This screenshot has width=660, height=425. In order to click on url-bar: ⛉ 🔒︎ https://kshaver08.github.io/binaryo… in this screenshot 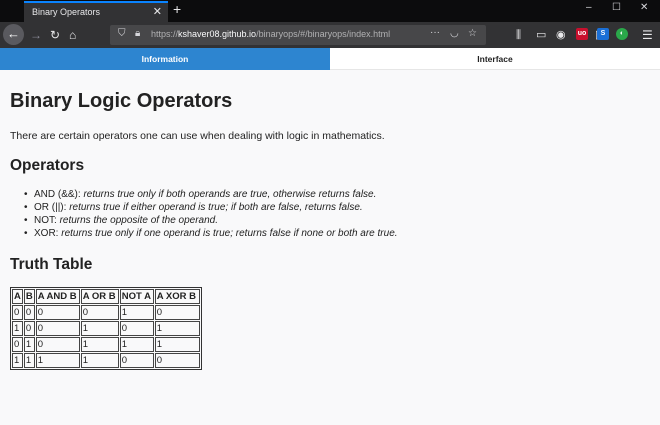, I will do `click(298, 35)`.